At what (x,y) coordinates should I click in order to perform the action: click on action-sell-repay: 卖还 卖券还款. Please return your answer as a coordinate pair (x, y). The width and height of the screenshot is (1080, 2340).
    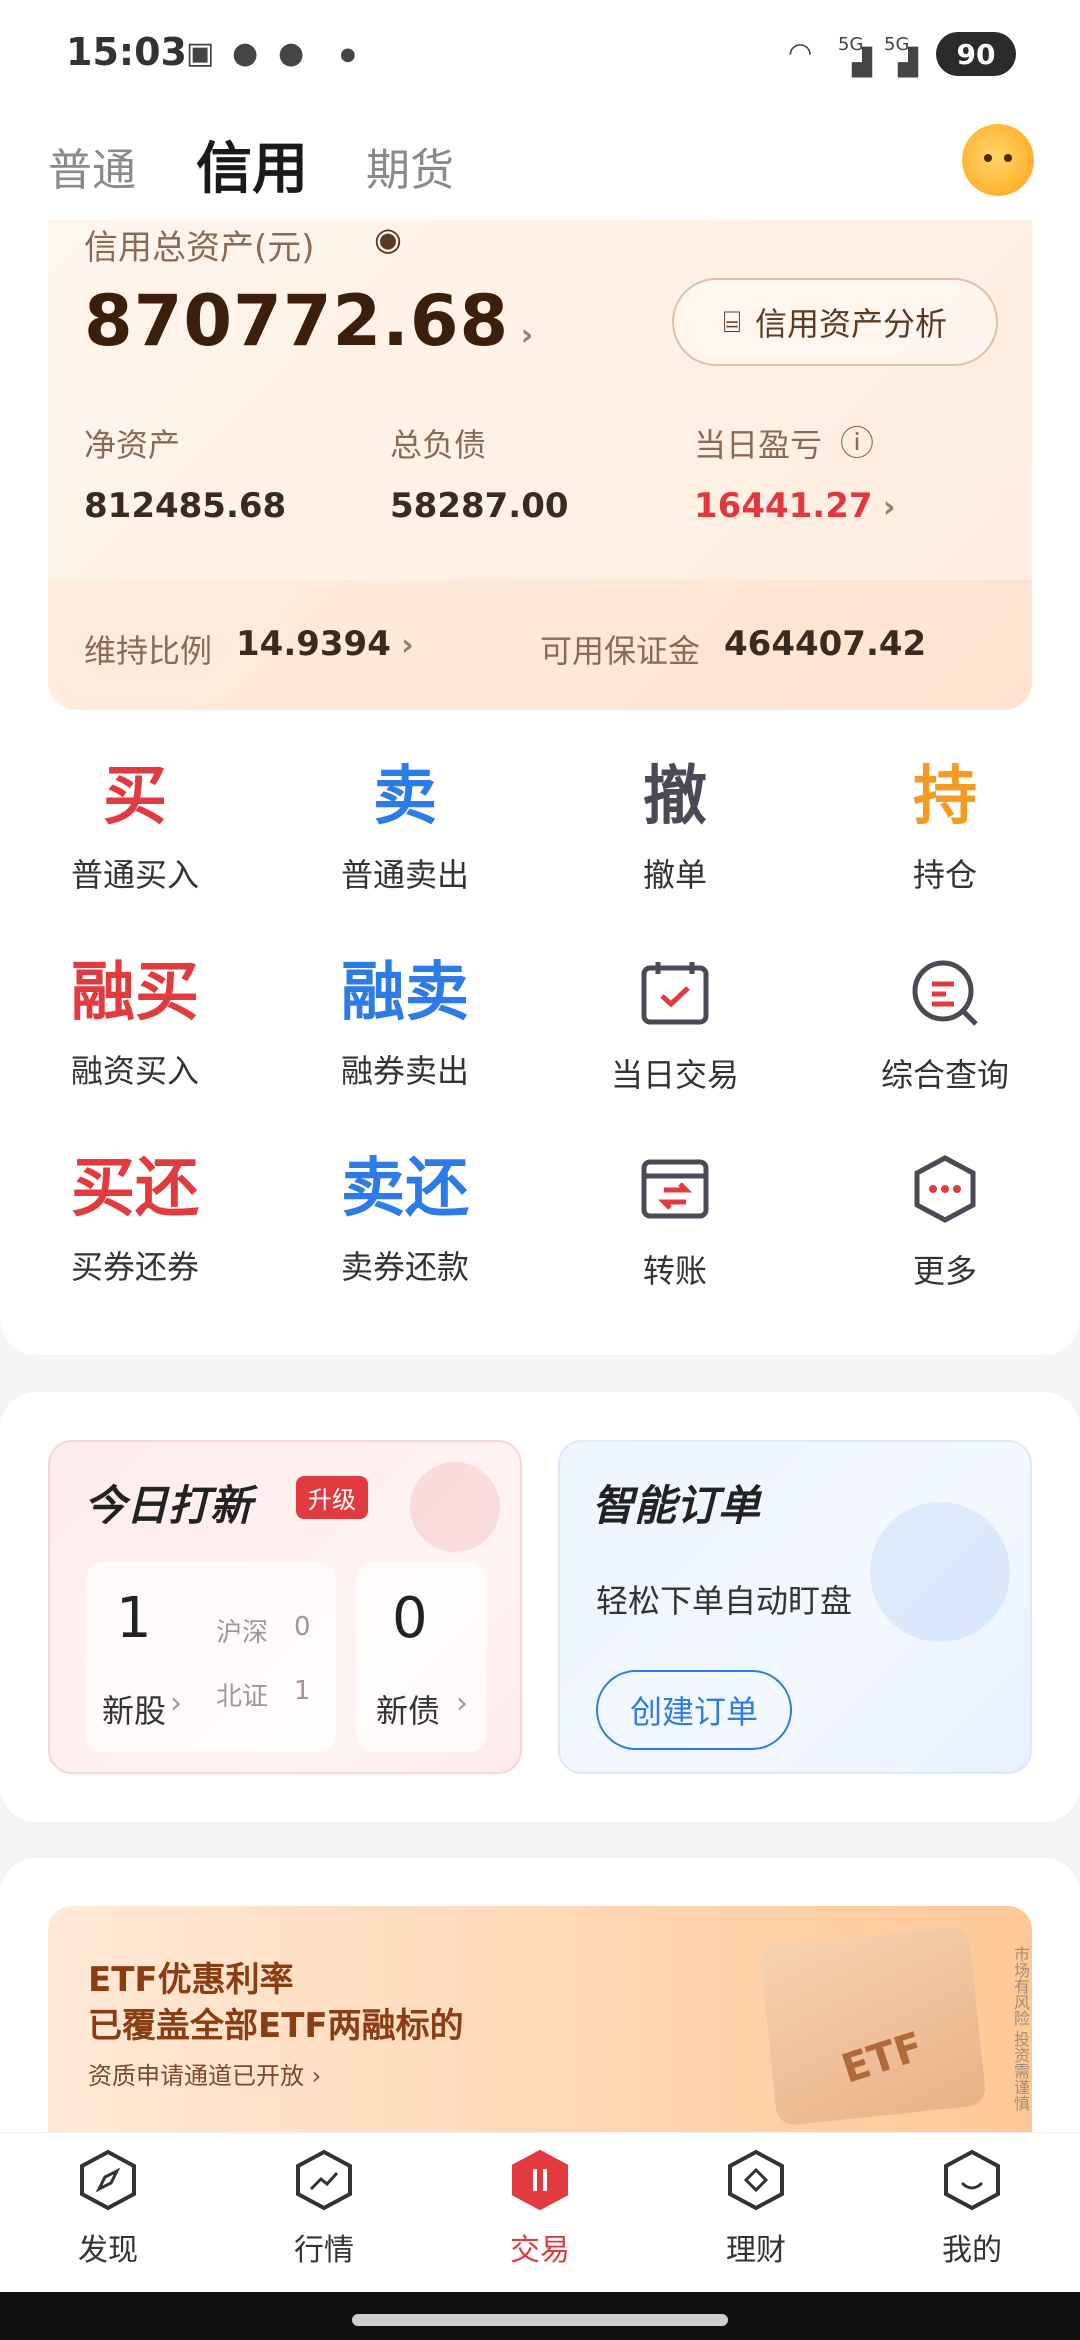
    Looking at the image, I should click on (405, 1234).